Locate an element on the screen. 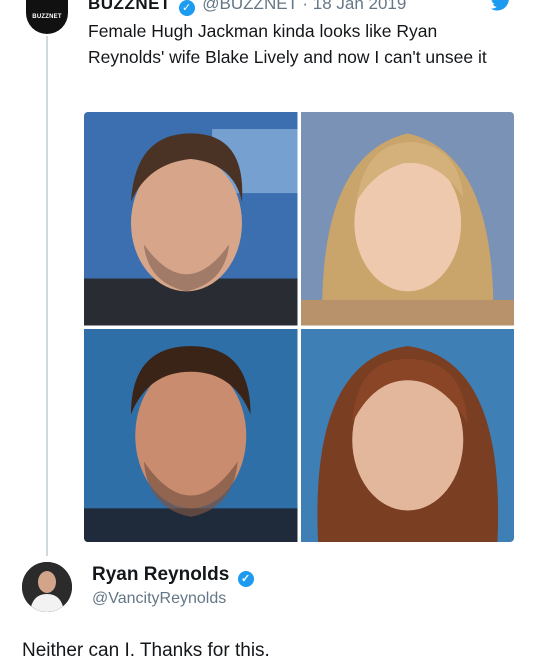 The height and width of the screenshot is (671, 540). author-handle: @BUZZNET is located at coordinates (249, 6).